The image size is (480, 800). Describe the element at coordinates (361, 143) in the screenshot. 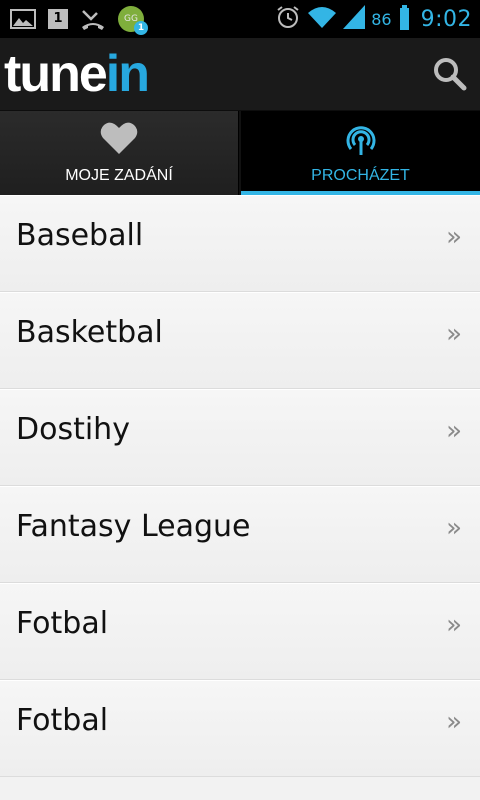

I see `broadcast-icon` at that location.